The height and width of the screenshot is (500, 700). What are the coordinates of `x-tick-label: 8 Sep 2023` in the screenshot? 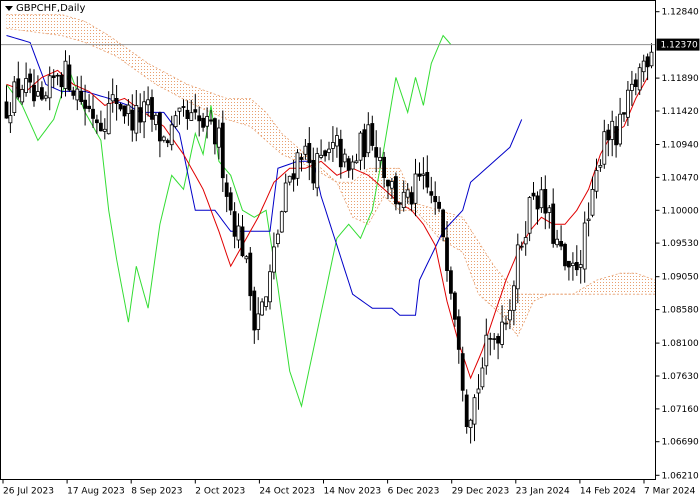 It's located at (156, 492).